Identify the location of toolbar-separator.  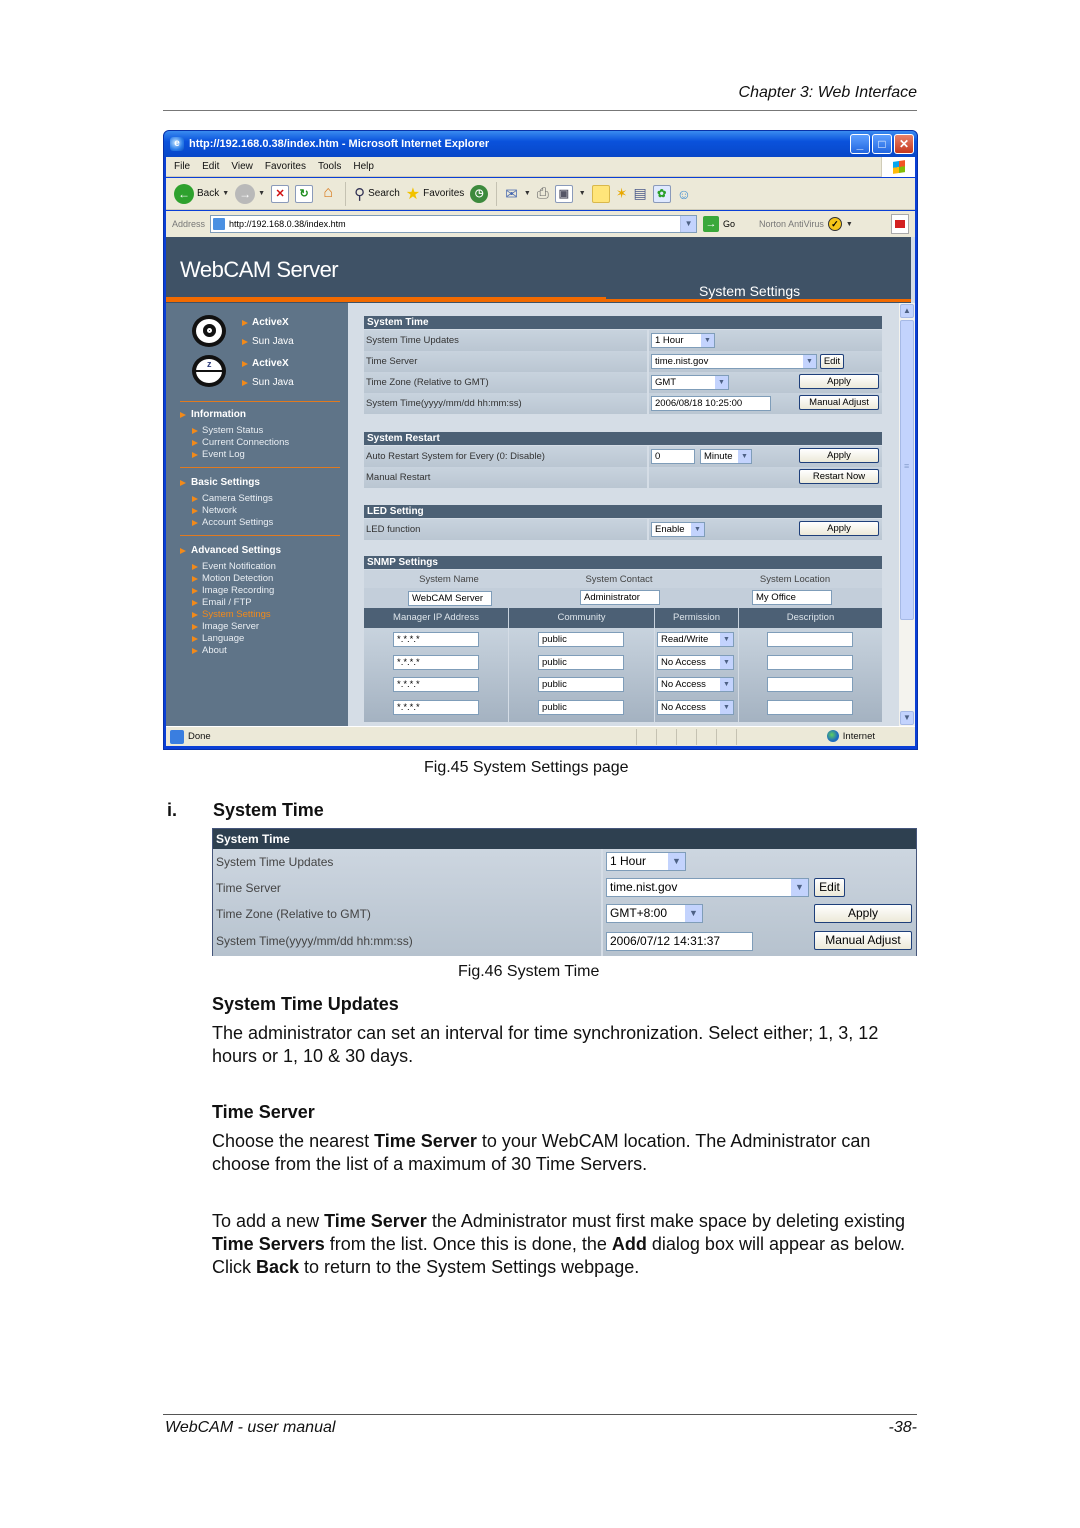
(346, 193).